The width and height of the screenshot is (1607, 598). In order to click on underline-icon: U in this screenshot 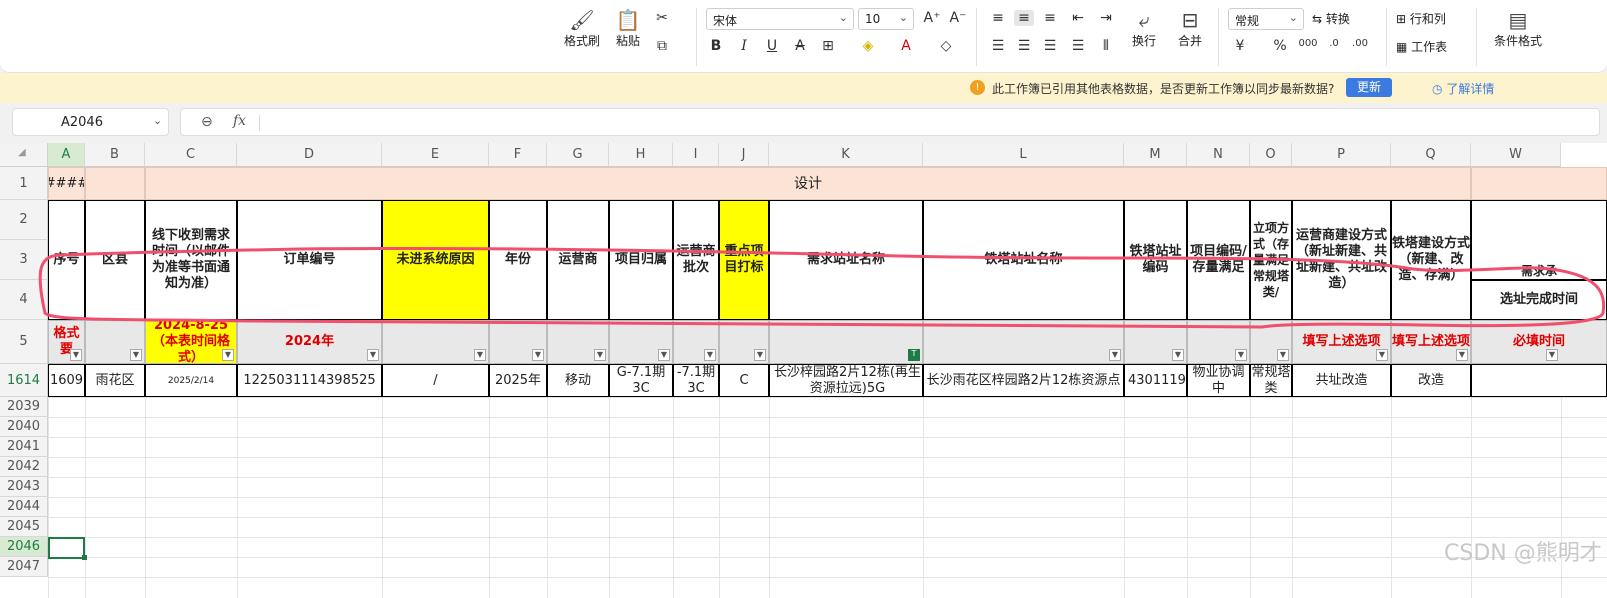, I will do `click(772, 46)`.